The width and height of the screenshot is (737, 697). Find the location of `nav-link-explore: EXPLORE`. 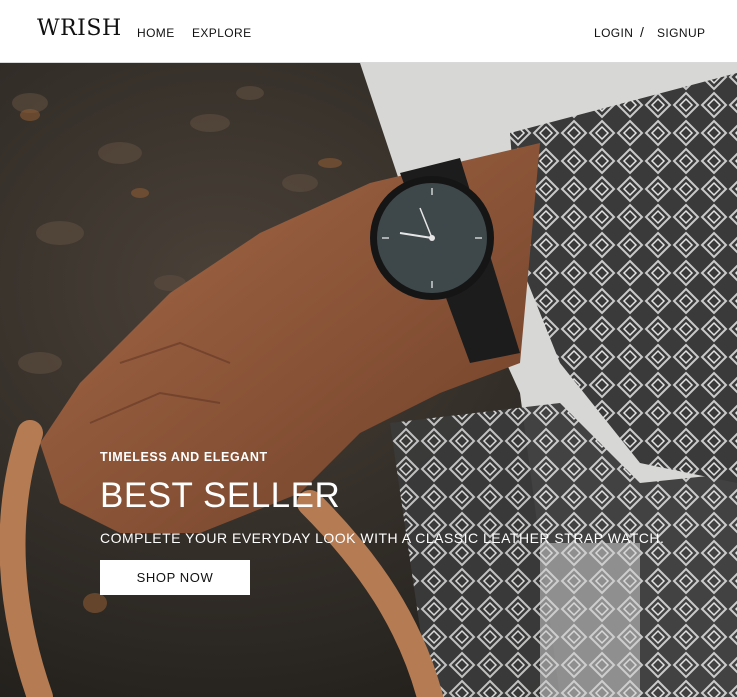

nav-link-explore: EXPLORE is located at coordinates (222, 33).